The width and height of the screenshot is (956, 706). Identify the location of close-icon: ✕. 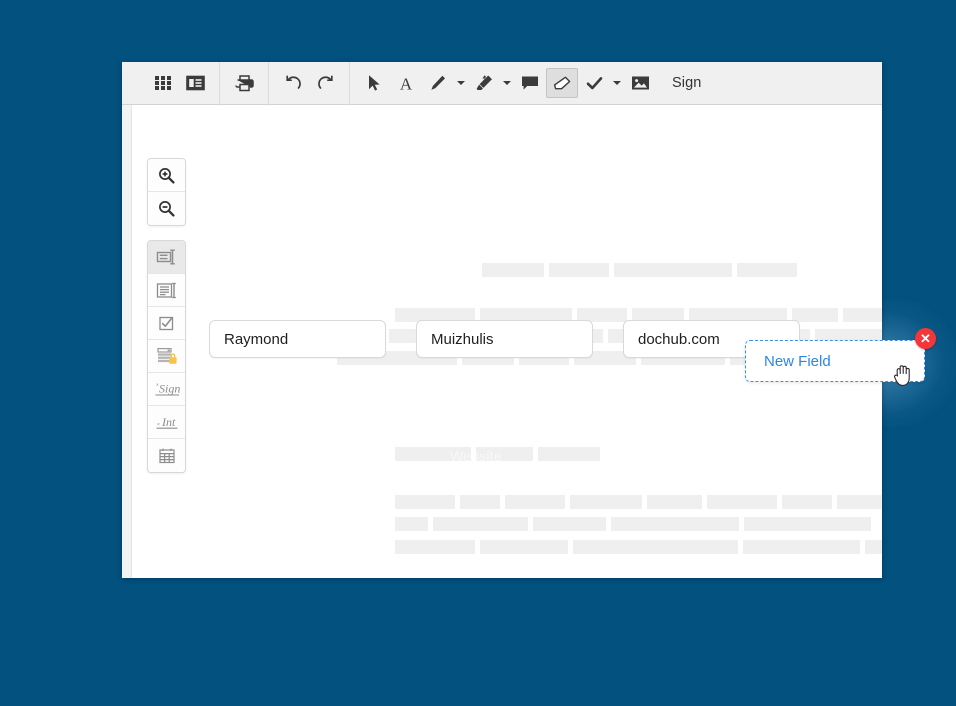
(925, 338).